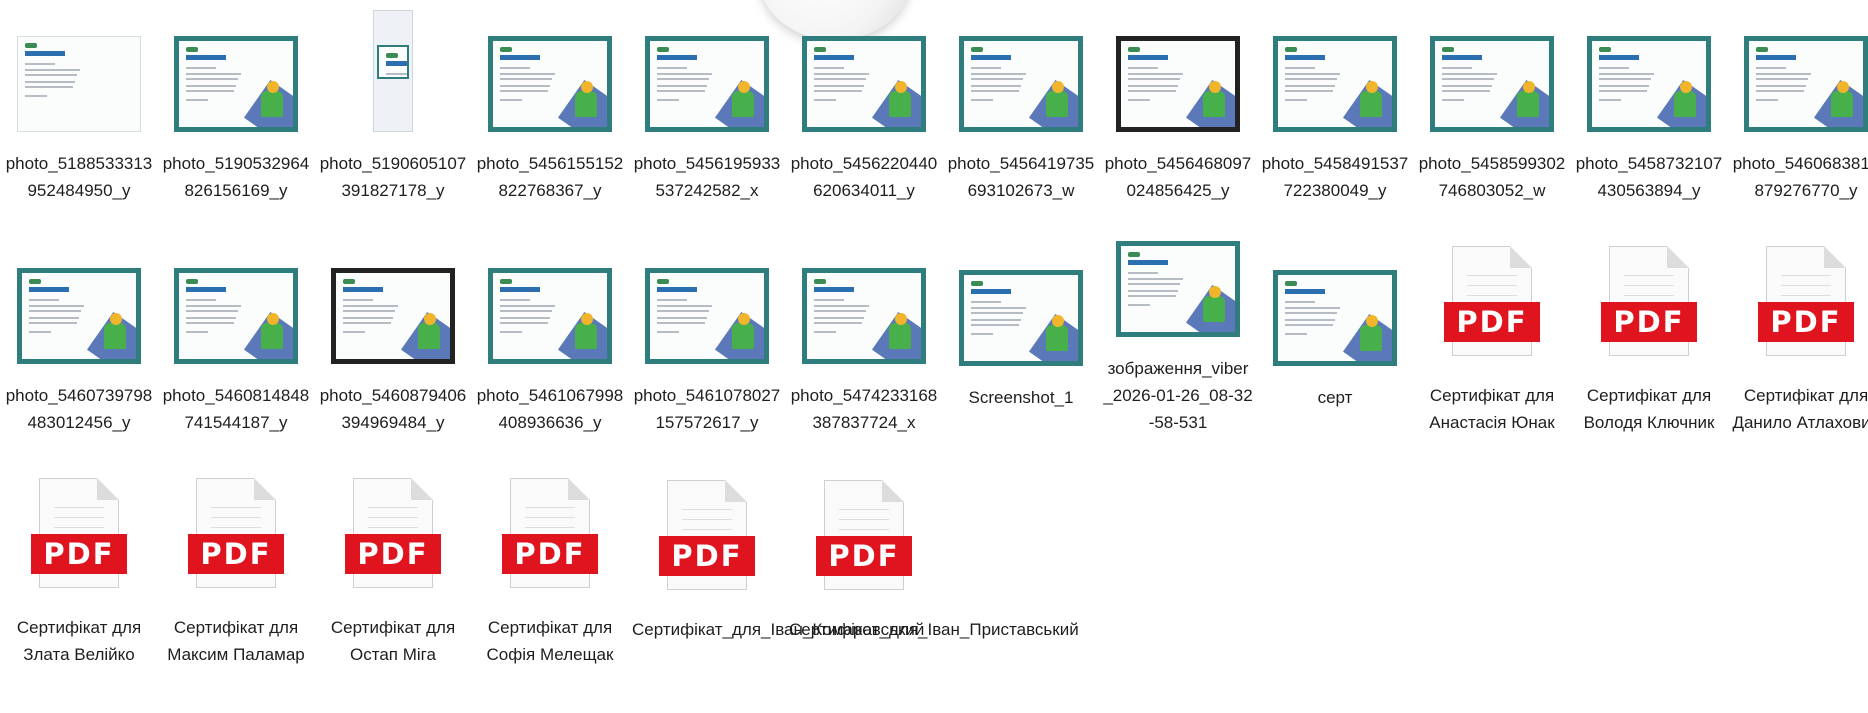  What do you see at coordinates (1335, 177) in the screenshot?
I see `file-name-label: photo_5458491537722380049_y` at bounding box center [1335, 177].